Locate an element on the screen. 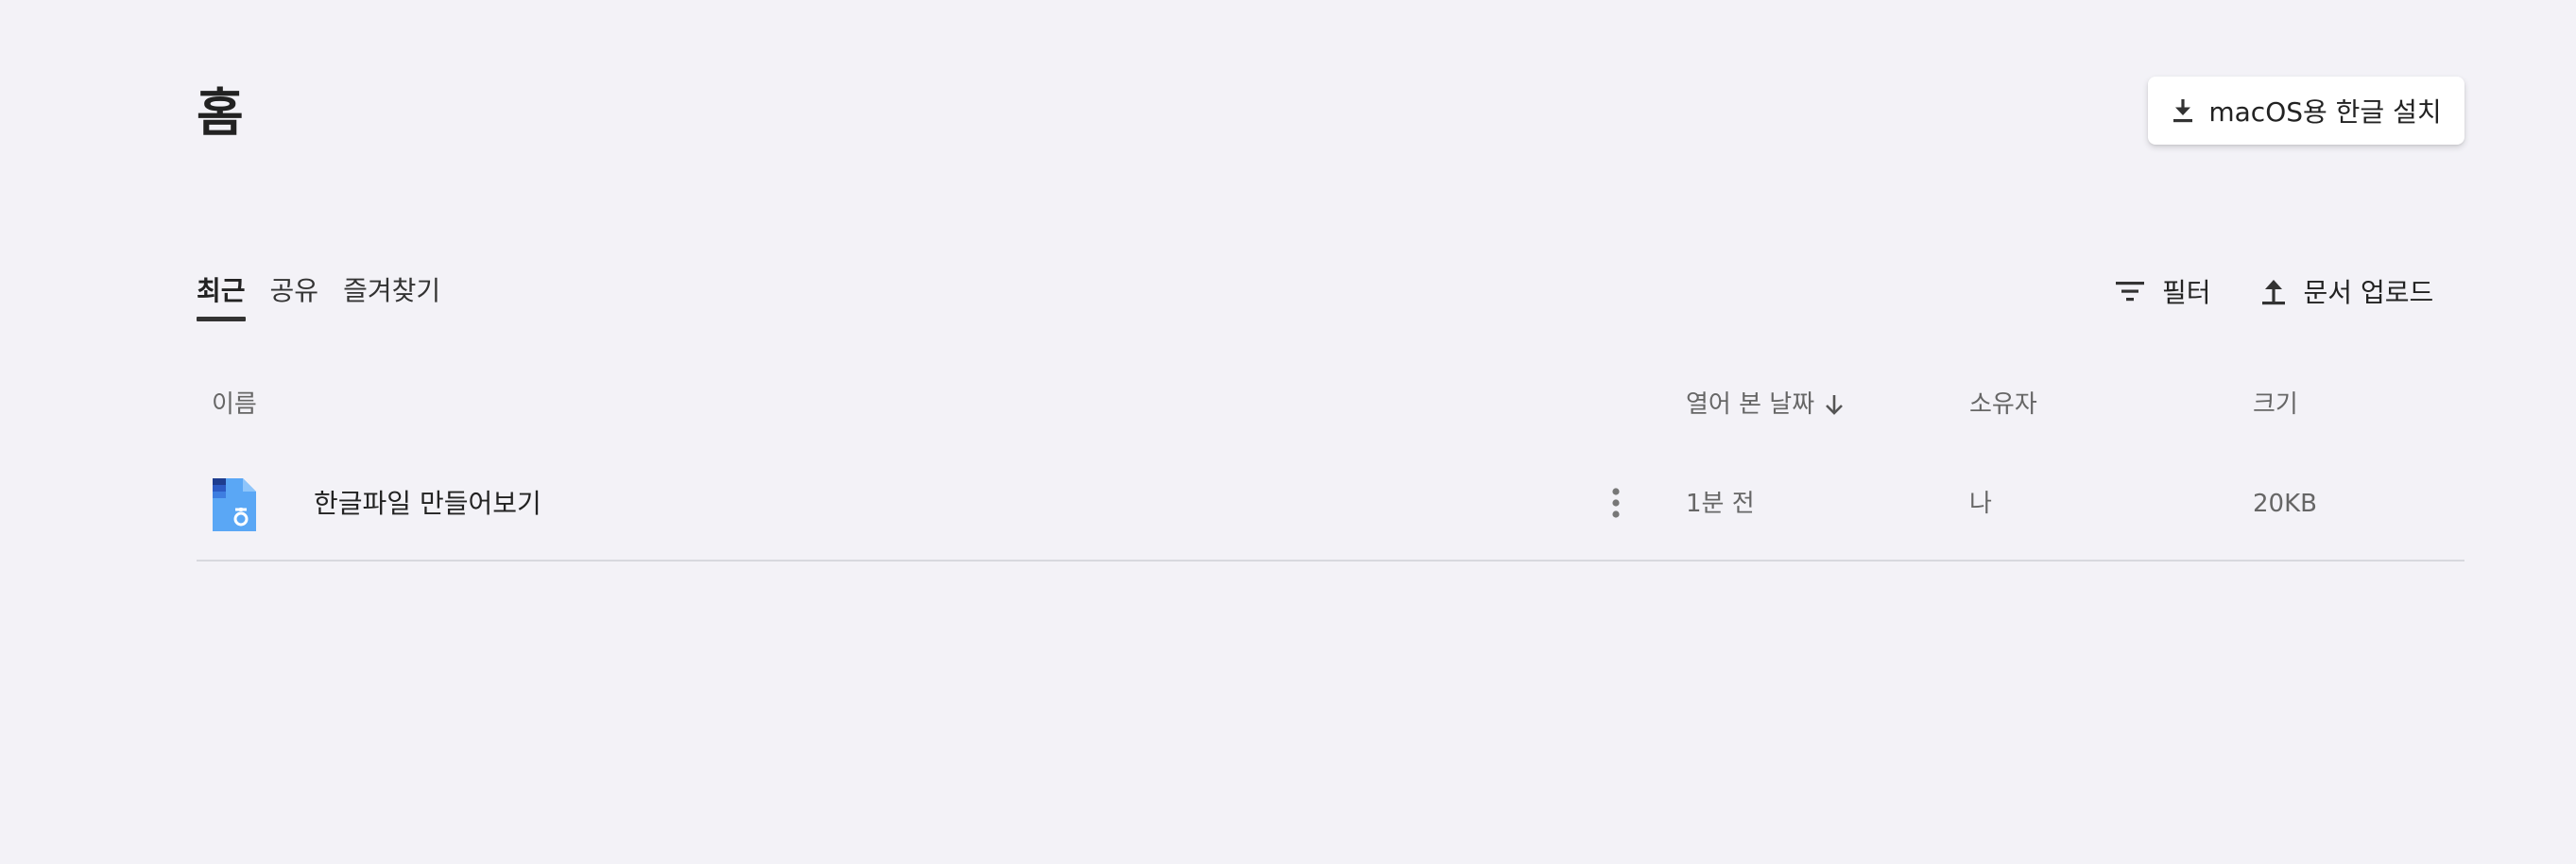 Image resolution: width=2576 pixels, height=864 pixels. column-header-owner: 소유자 is located at coordinates (2003, 405).